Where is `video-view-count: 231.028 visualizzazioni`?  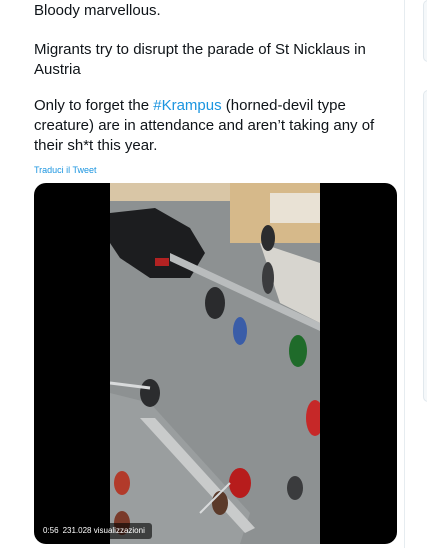 video-view-count: 231.028 visualizzazioni is located at coordinates (103, 530).